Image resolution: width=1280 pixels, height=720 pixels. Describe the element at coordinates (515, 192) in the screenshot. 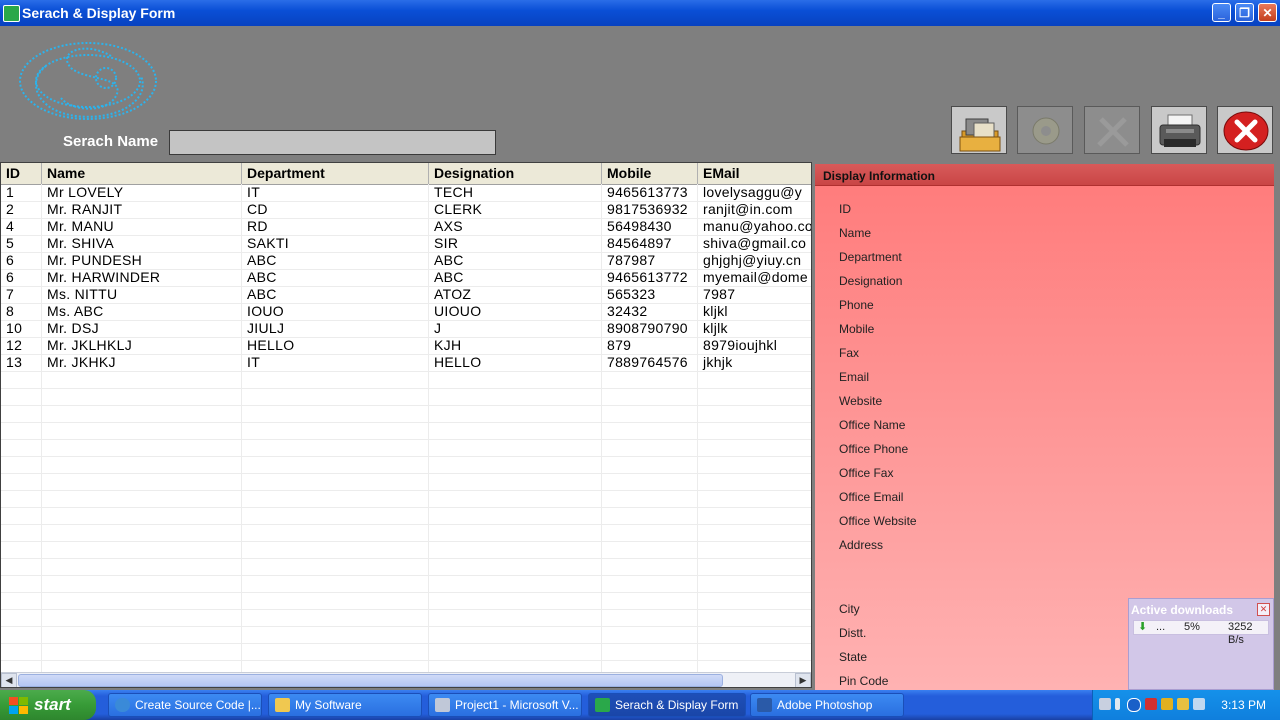

I see `cell-designation: TECH` at that location.